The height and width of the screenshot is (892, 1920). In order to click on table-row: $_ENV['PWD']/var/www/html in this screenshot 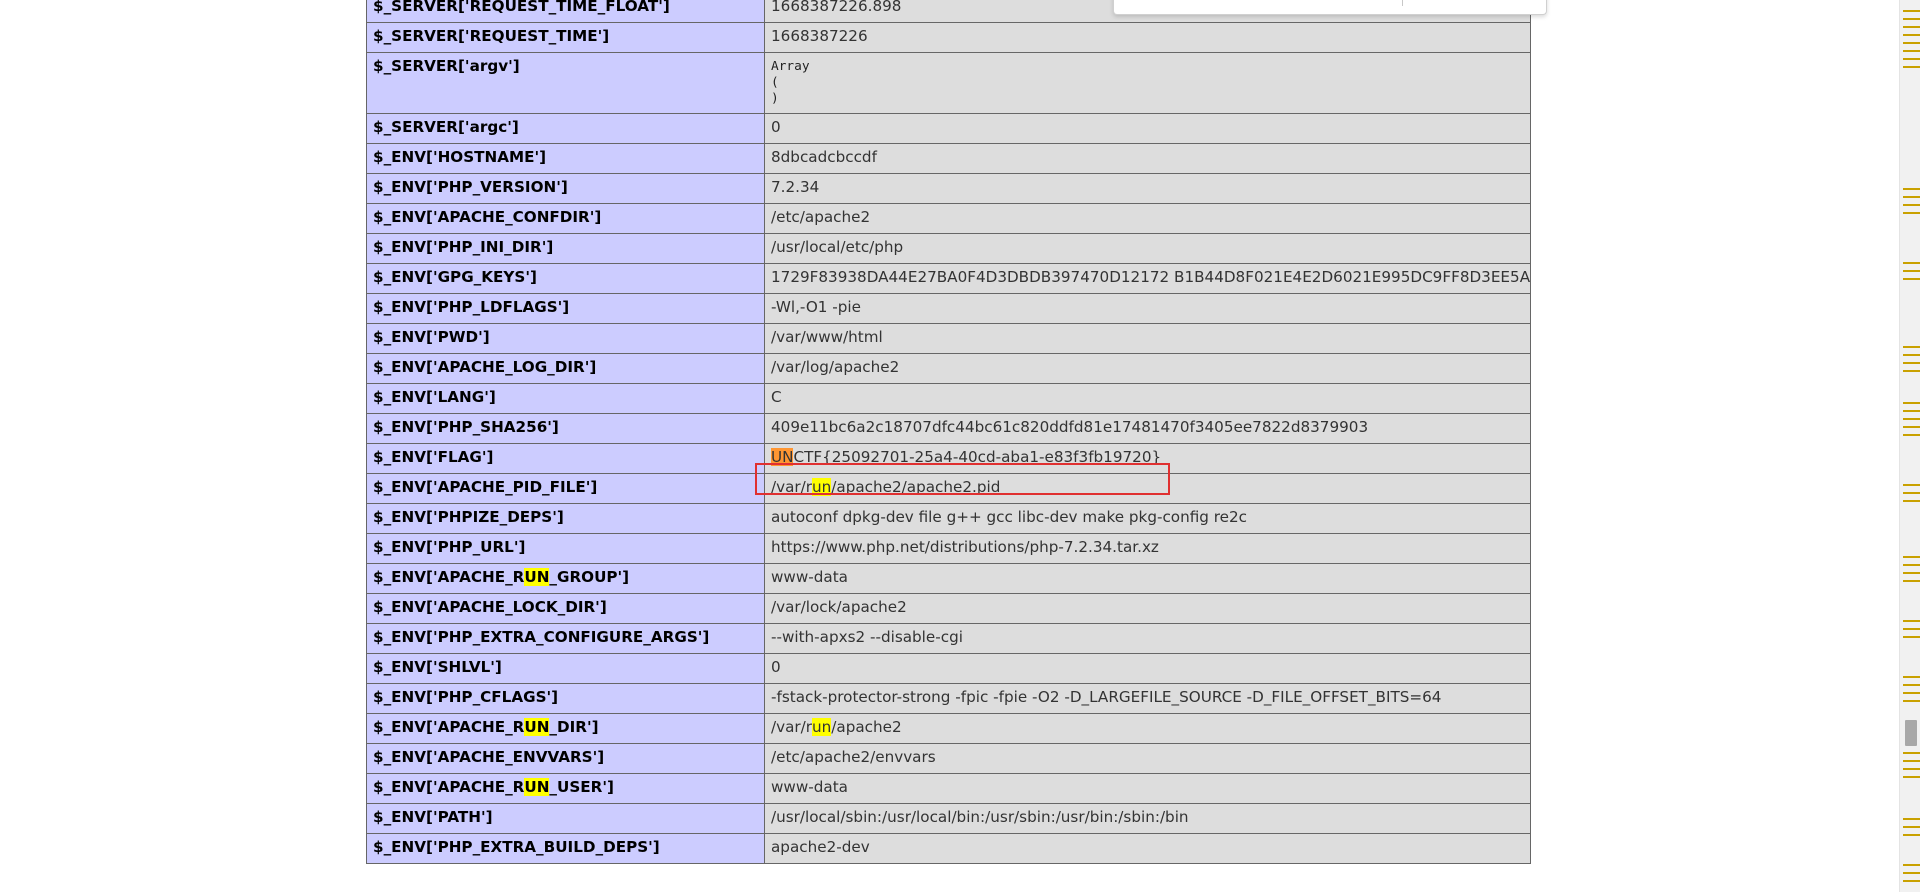, I will do `click(948, 338)`.